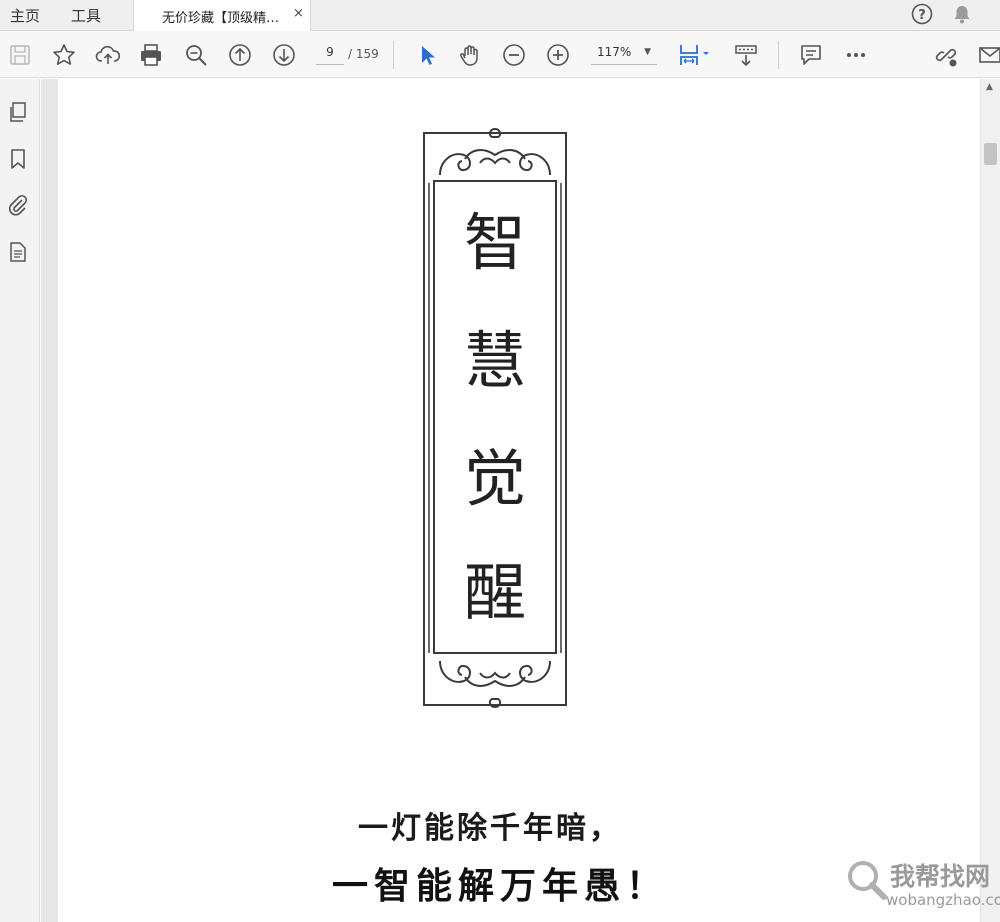 The image size is (1000, 922). Describe the element at coordinates (25, 15) in the screenshot. I see `tab-home: 主页` at that location.